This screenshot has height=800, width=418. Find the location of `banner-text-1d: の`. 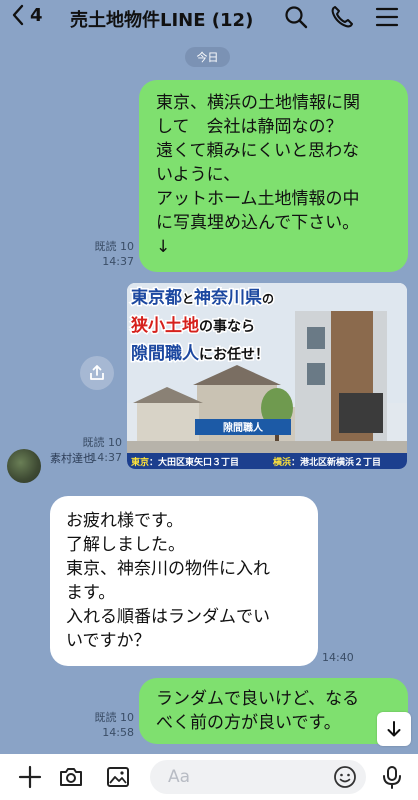

banner-text-1d: の is located at coordinates (268, 299).